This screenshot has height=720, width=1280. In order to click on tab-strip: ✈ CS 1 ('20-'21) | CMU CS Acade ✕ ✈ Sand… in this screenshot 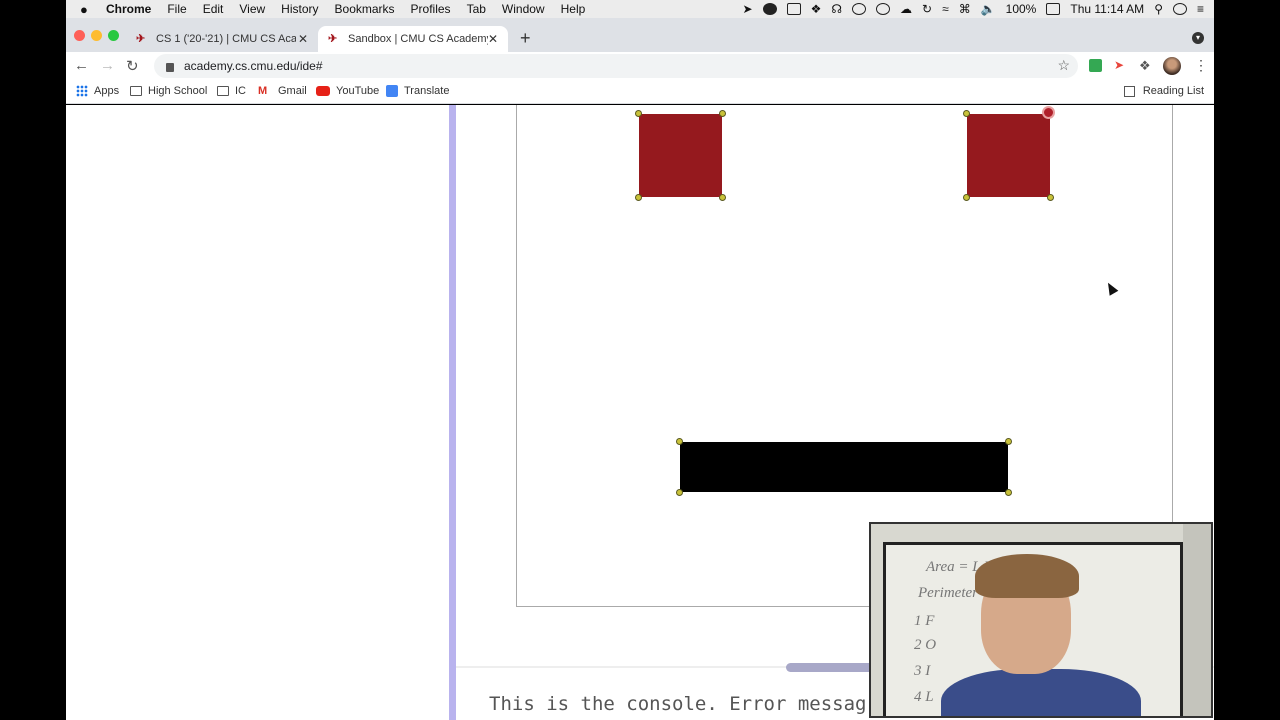, I will do `click(640, 35)`.